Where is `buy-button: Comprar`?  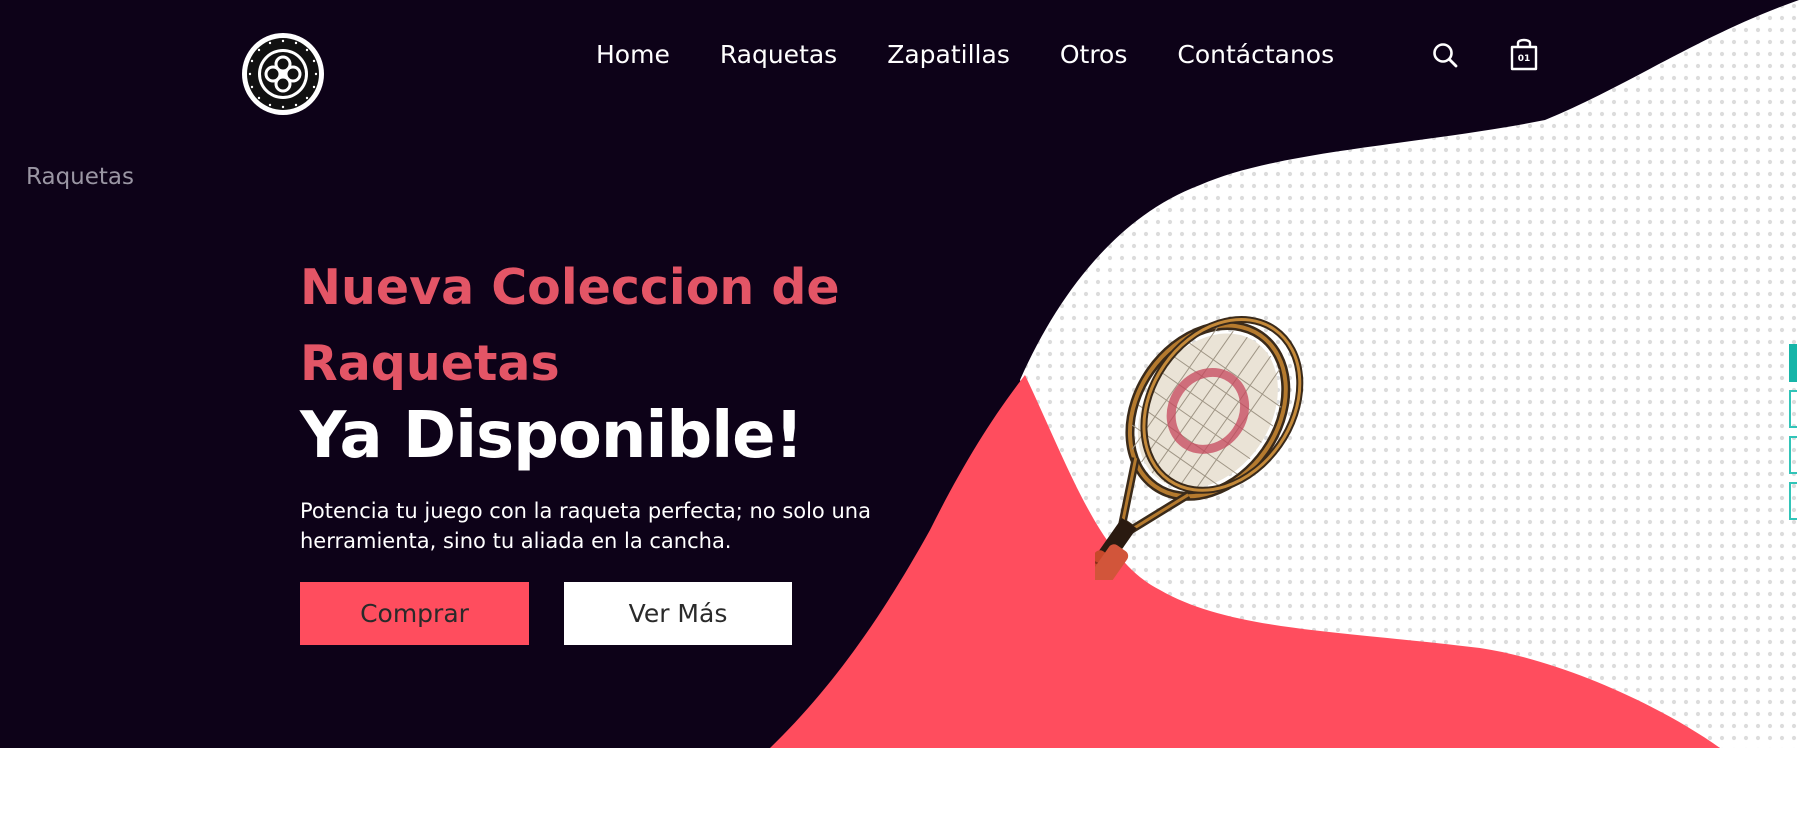
buy-button: Comprar is located at coordinates (414, 613).